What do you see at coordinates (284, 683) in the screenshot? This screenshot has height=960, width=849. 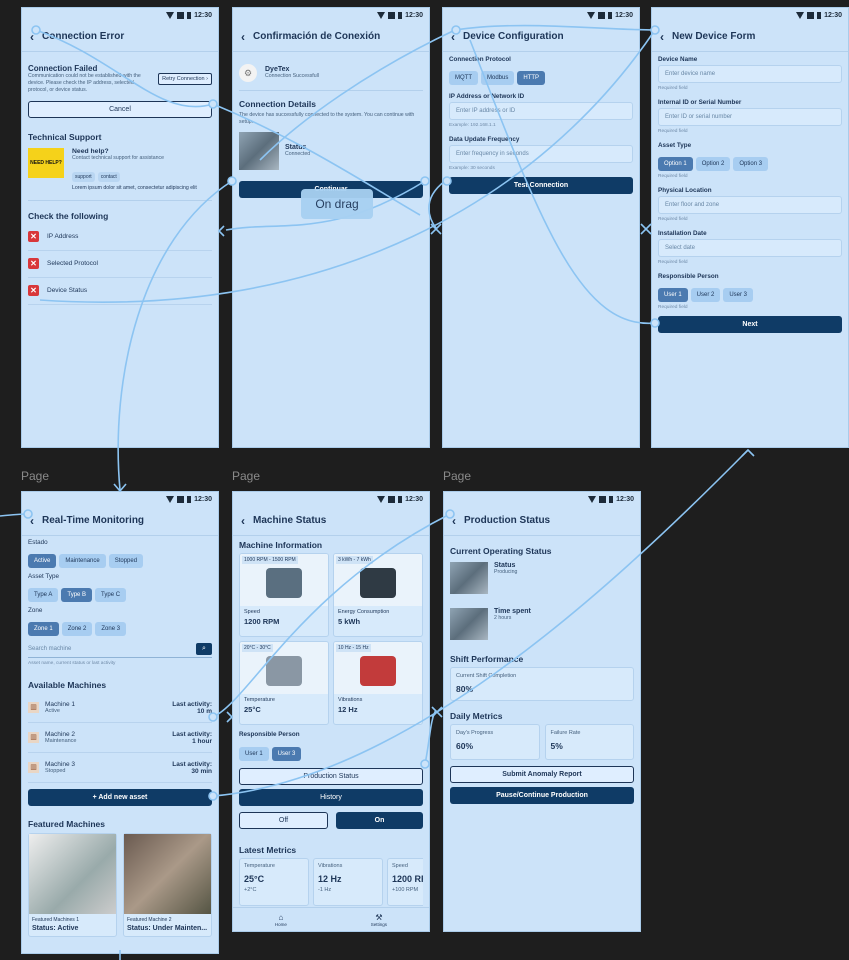 I see `machine-info-card: 20°C - 30°C Temperature 25°C` at bounding box center [284, 683].